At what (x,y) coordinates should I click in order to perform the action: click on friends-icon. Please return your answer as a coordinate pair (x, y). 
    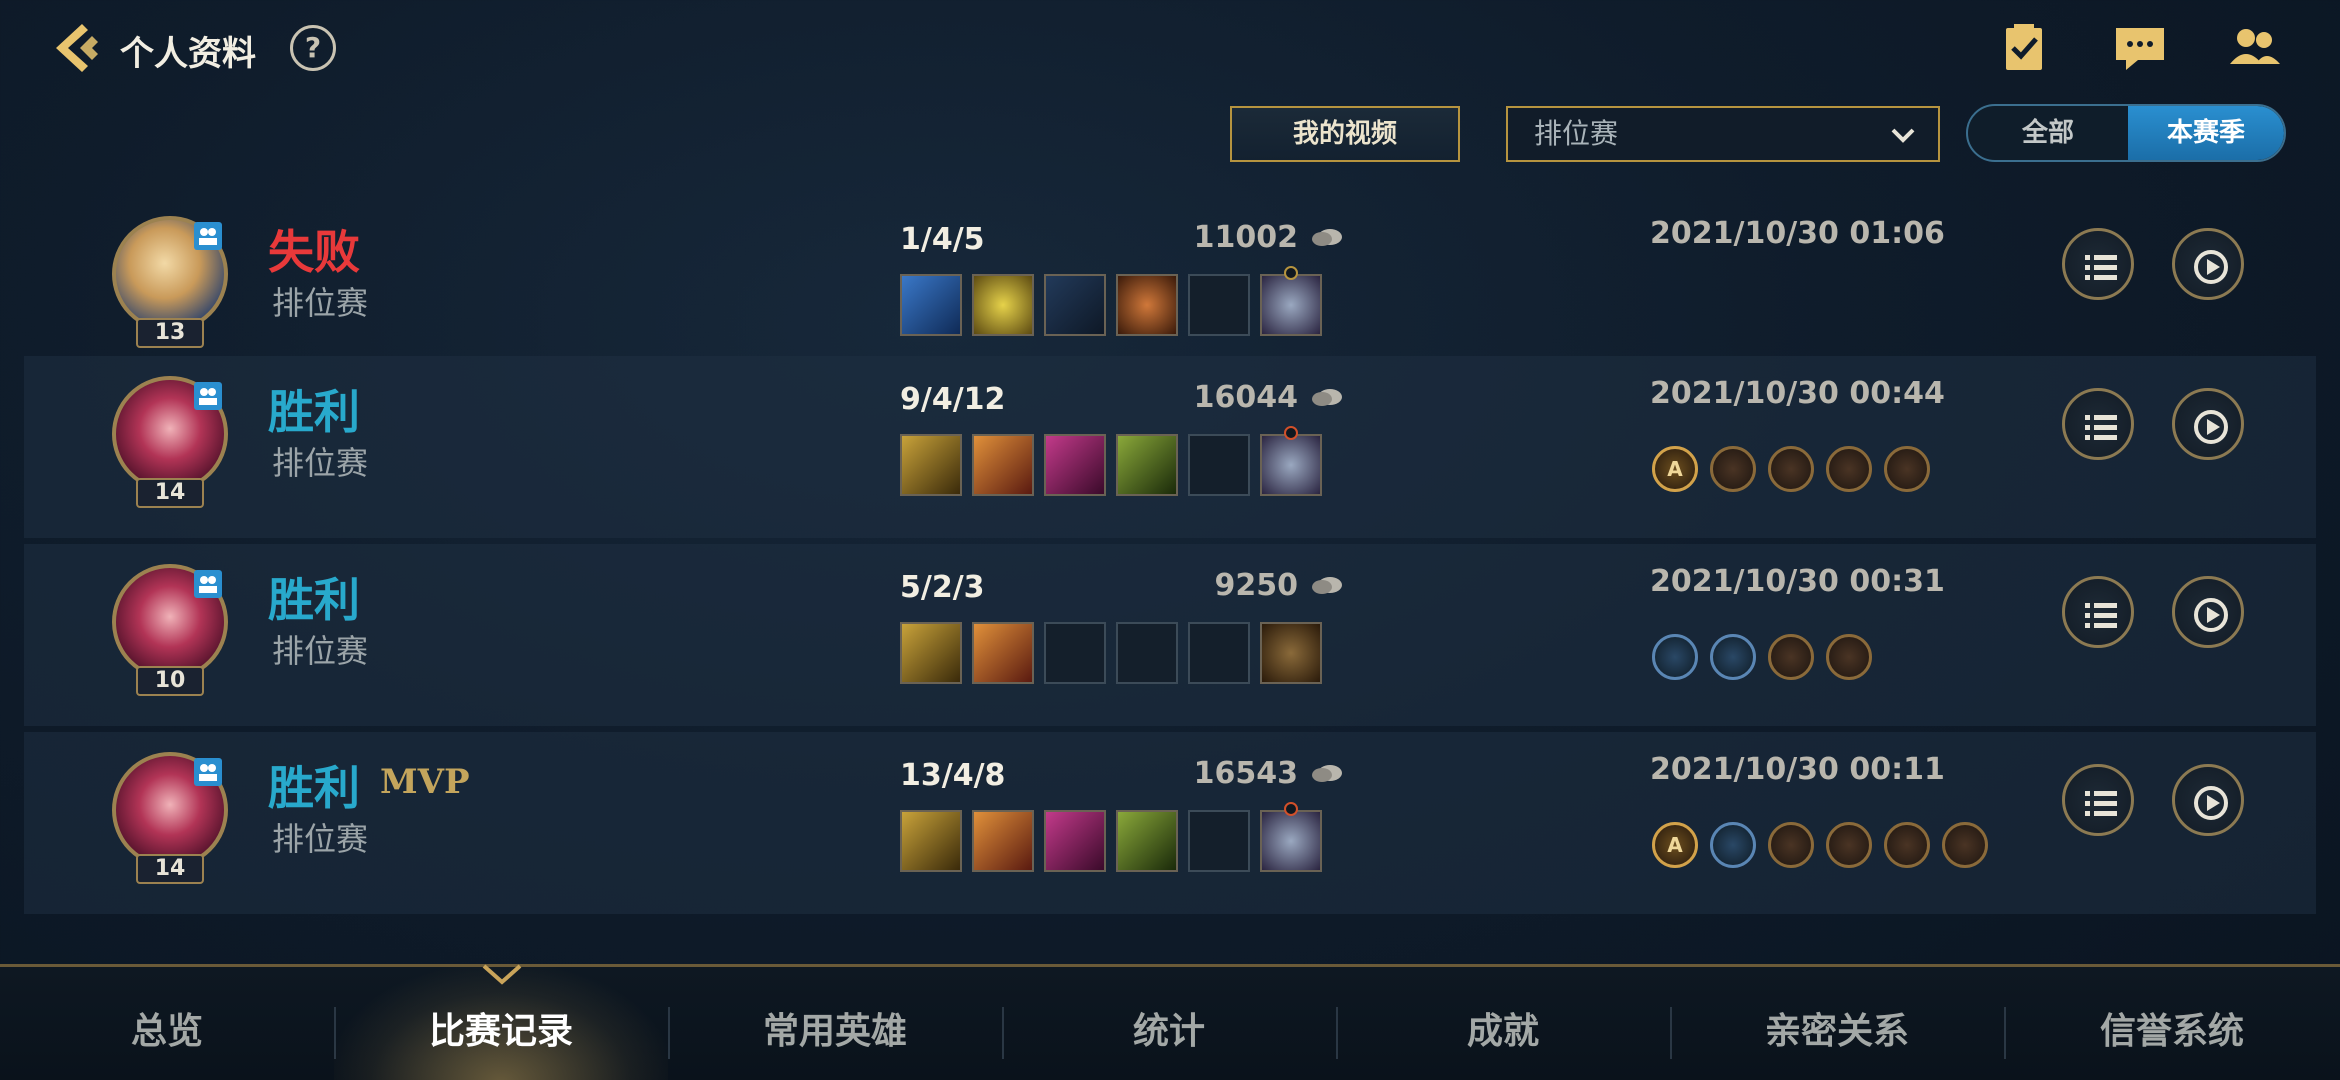
    Looking at the image, I should click on (2254, 48).